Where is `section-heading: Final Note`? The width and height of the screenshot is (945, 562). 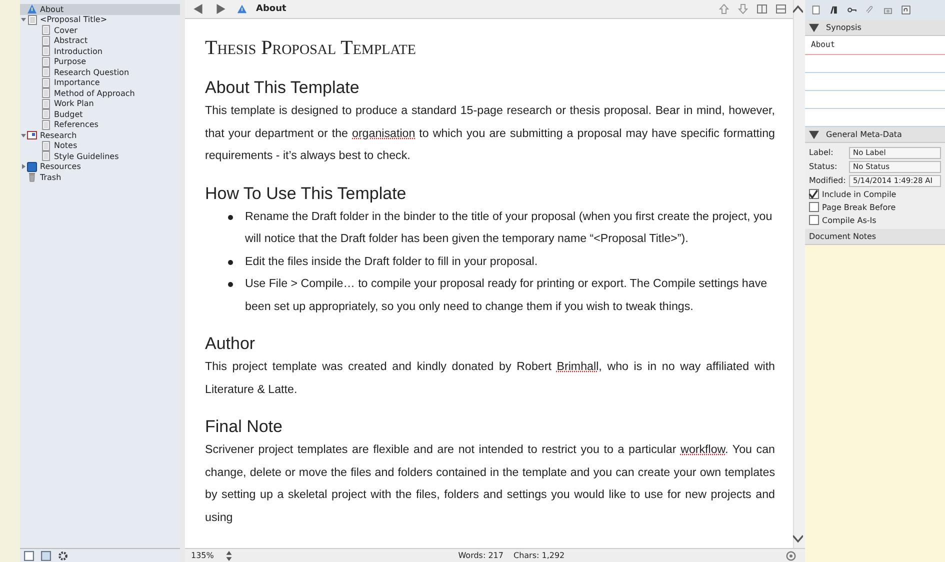
section-heading: Final Note is located at coordinates (244, 427).